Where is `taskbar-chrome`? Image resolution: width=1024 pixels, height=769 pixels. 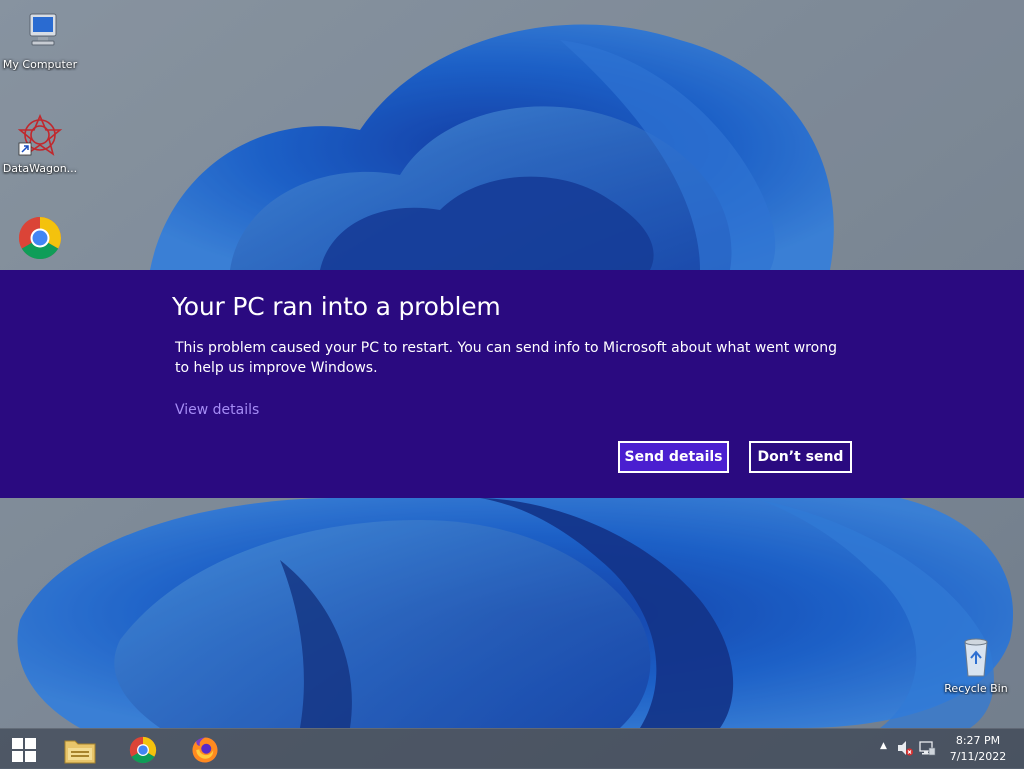
taskbar-chrome is located at coordinates (143, 750).